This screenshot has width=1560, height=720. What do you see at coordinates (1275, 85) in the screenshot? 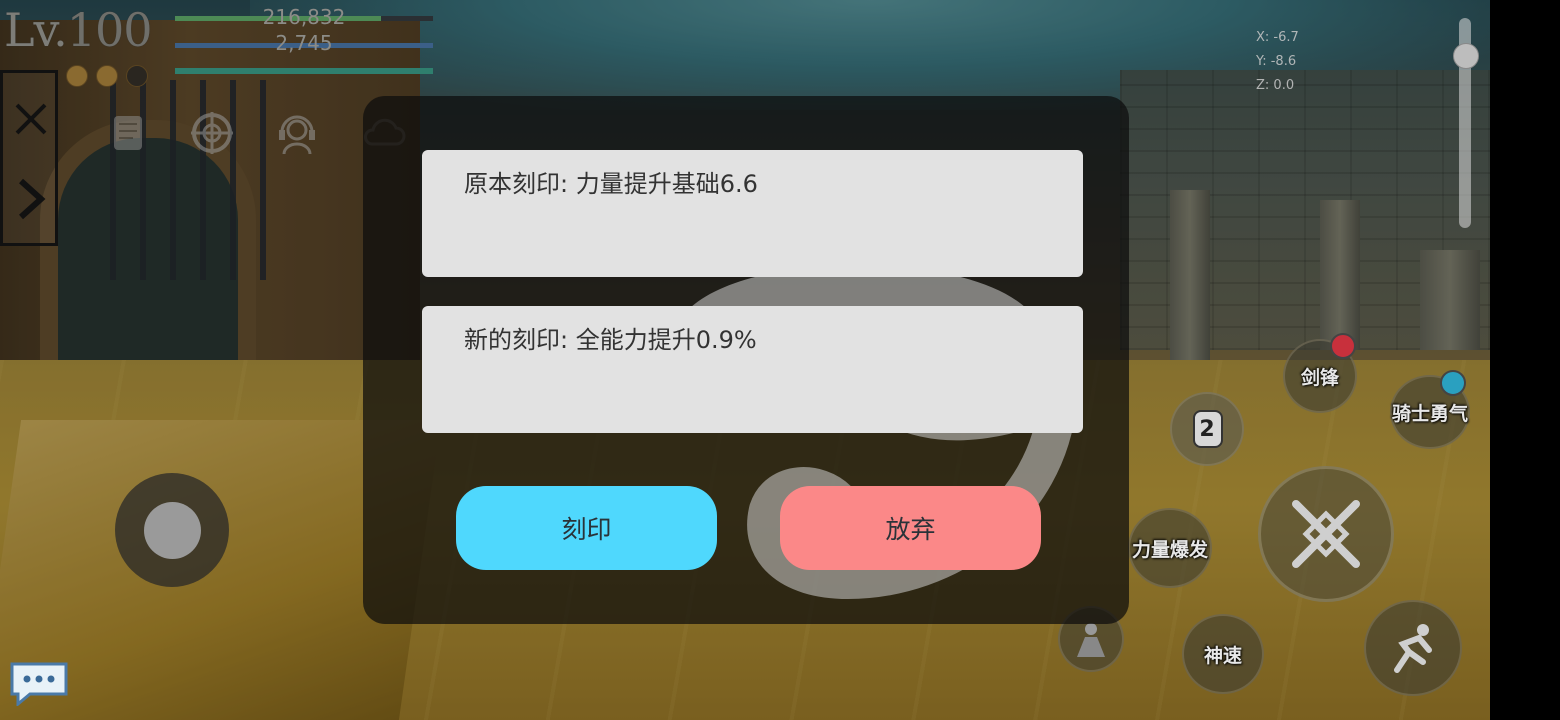
I see `coord-z: Z: 0.0` at bounding box center [1275, 85].